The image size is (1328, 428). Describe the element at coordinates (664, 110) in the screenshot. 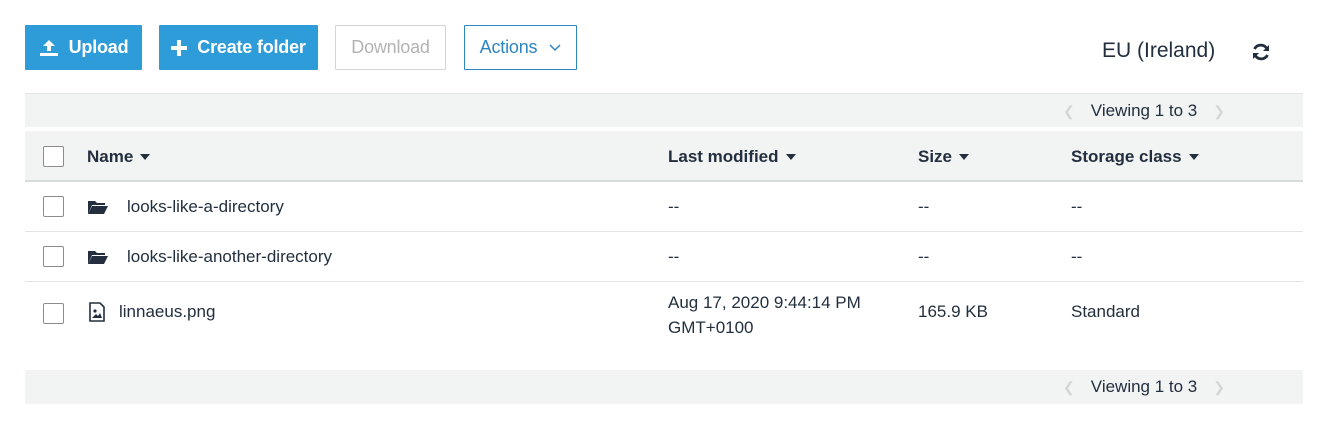

I see `pager-top: ❮ Viewing 1 to 3 ❯` at that location.